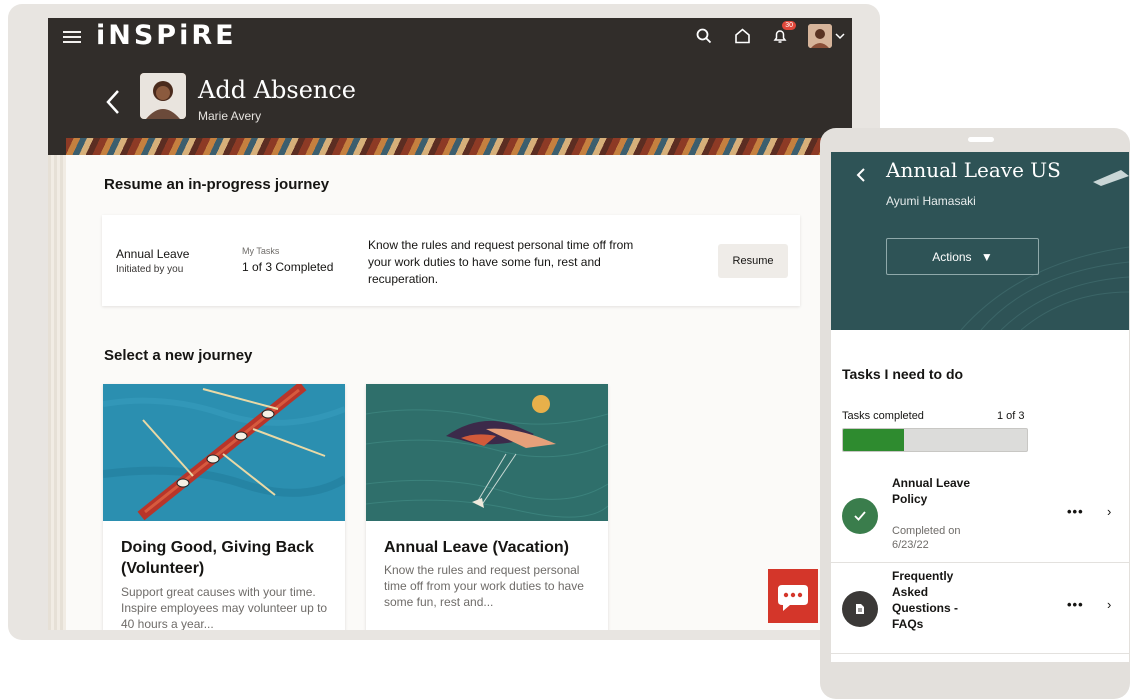  Describe the element at coordinates (860, 609) in the screenshot. I see `document-icon` at that location.